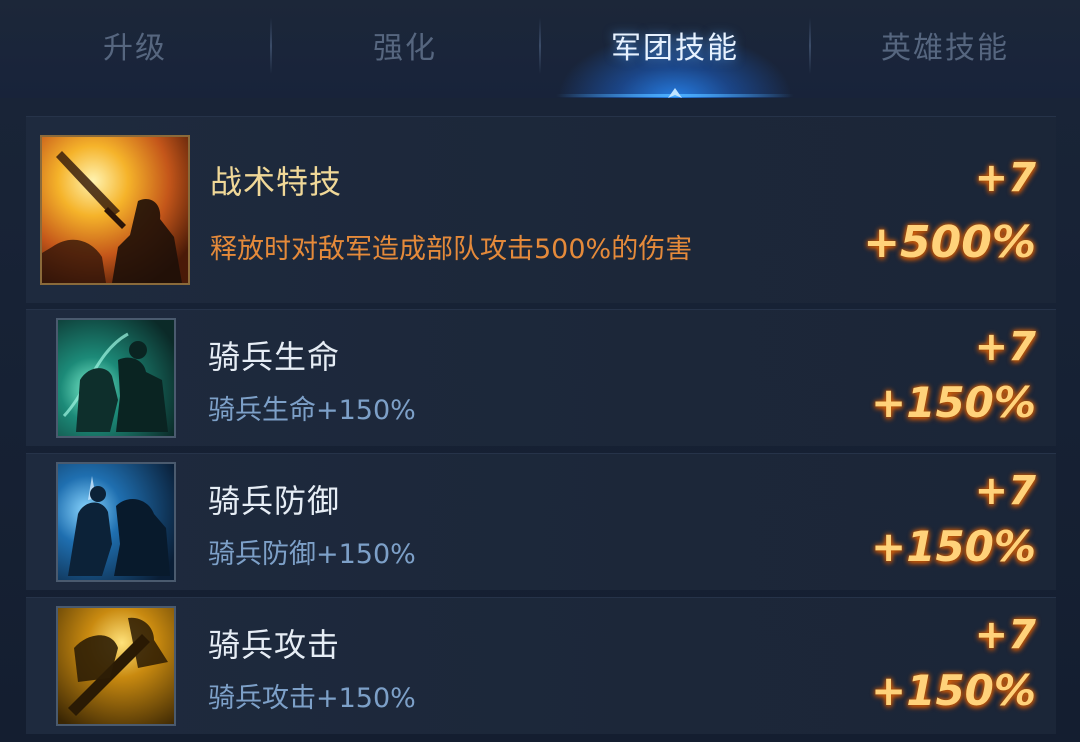 The width and height of the screenshot is (1080, 742). I want to click on tab-enhance: 强化, so click(405, 49).